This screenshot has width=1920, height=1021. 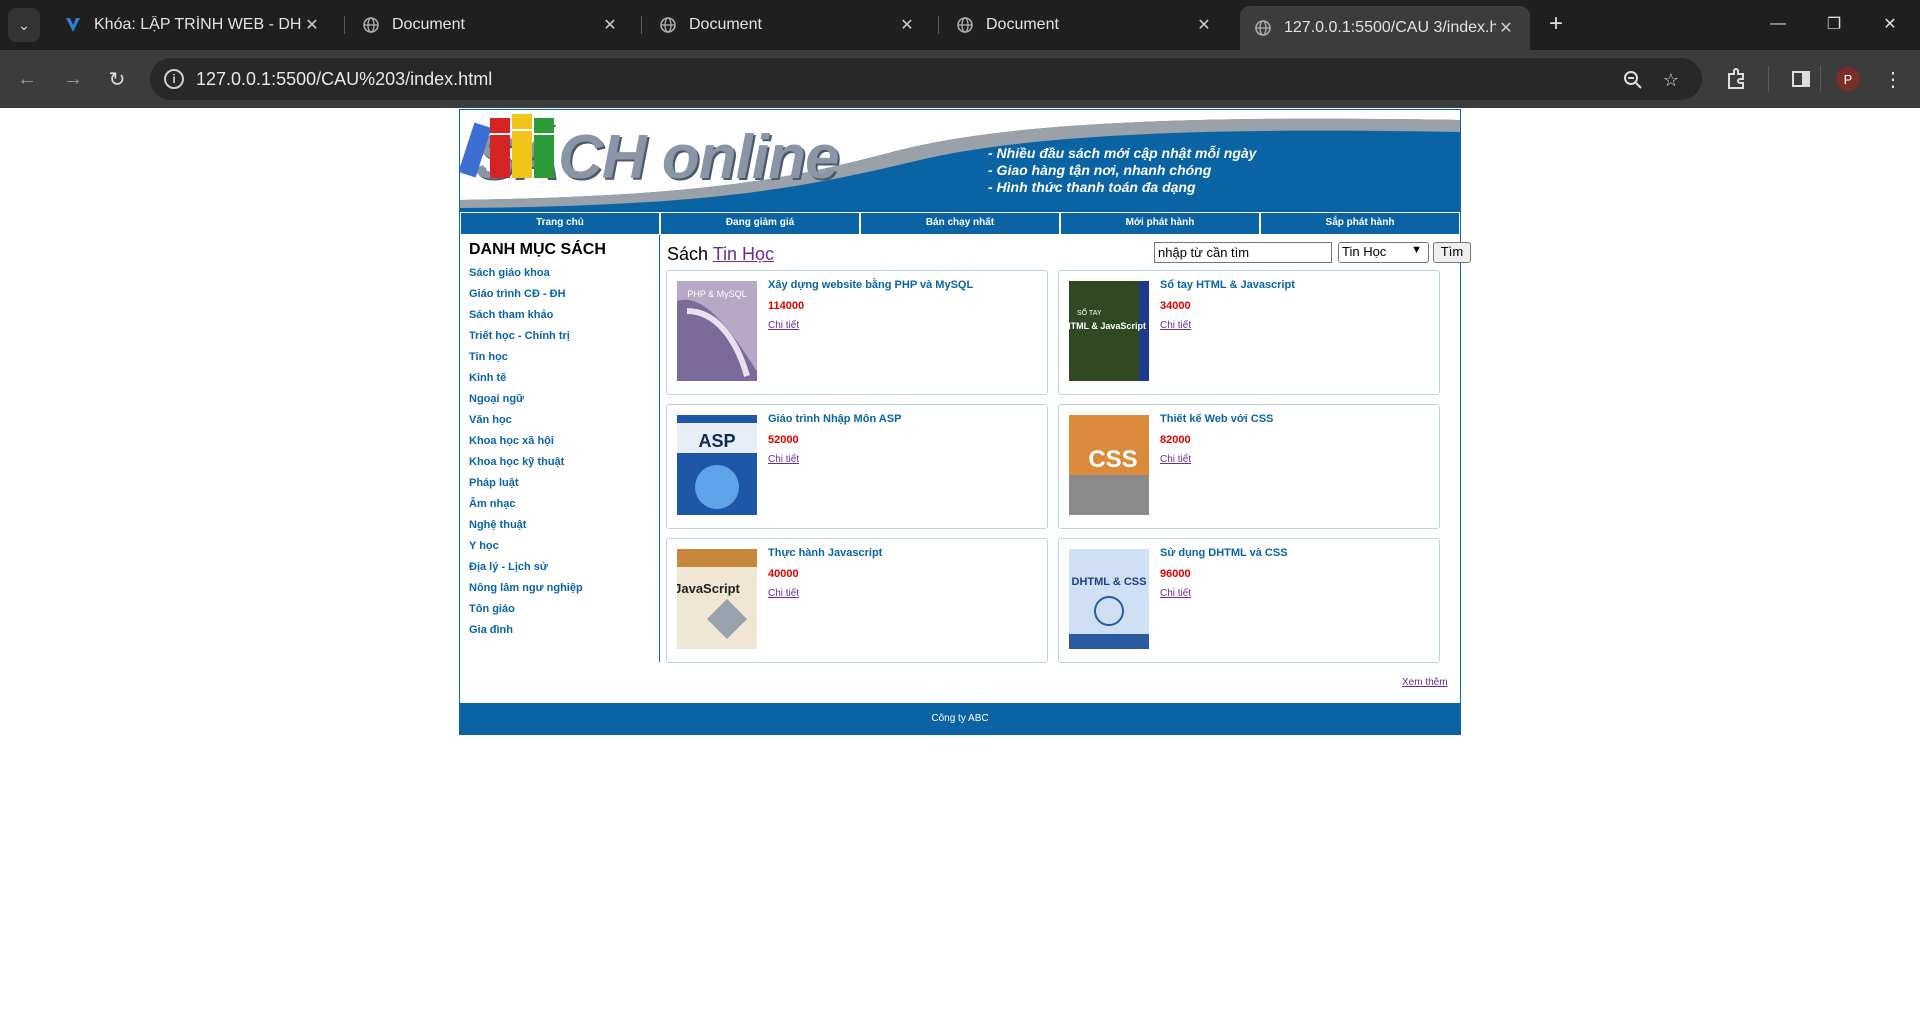 I want to click on page-title: Sách Tin Học, so click(x=720, y=254).